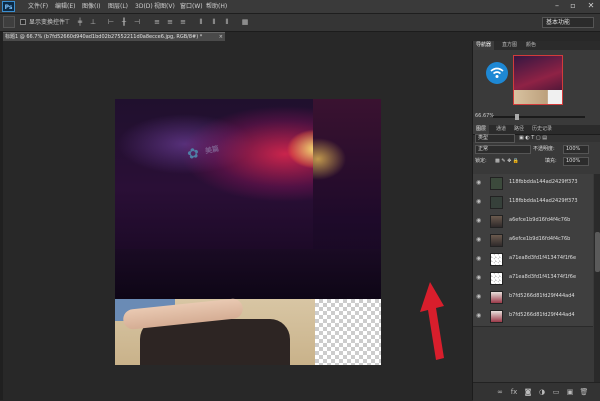  What do you see at coordinates (501, 129) in the screenshot?
I see `tab-channels: 通道` at bounding box center [501, 129].